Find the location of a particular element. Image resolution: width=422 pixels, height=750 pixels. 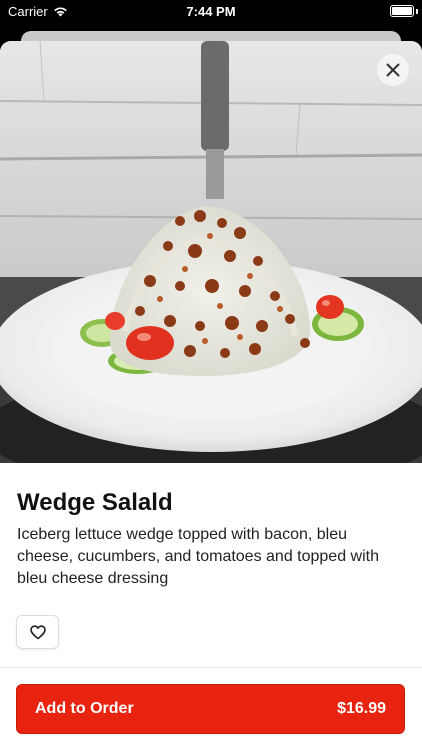

item-price: $16.99 is located at coordinates (361, 708).